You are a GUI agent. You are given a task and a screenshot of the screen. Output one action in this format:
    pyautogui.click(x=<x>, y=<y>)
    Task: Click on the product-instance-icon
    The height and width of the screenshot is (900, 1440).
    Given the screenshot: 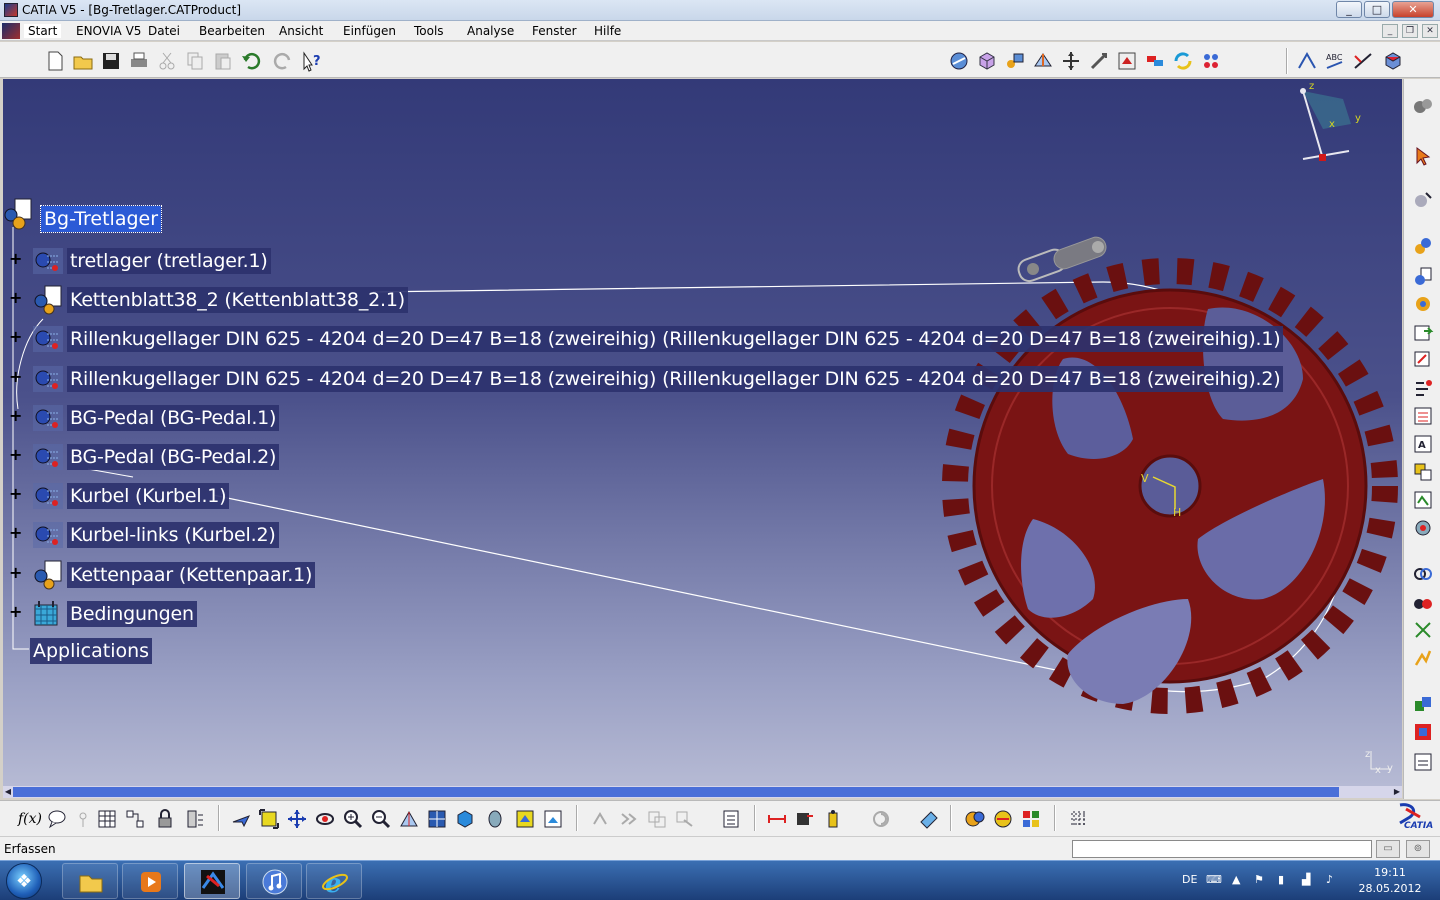 What is the action you would take?
    pyautogui.click(x=48, y=300)
    